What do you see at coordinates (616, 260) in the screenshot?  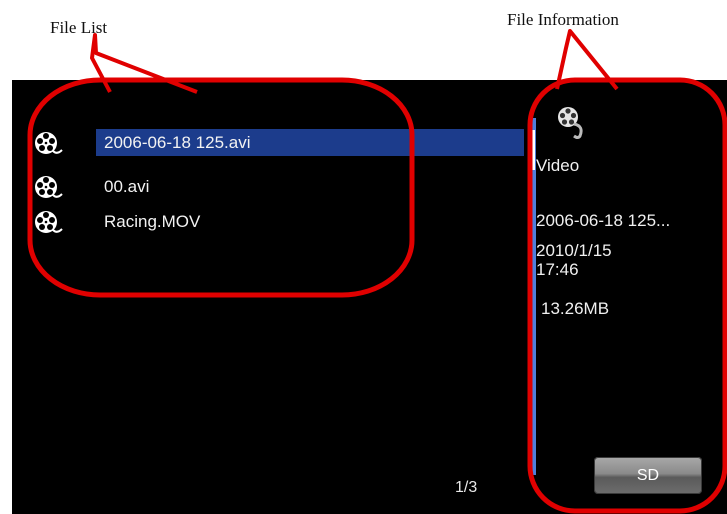 I see `file-date-info: 2010/1/15 17:46` at bounding box center [616, 260].